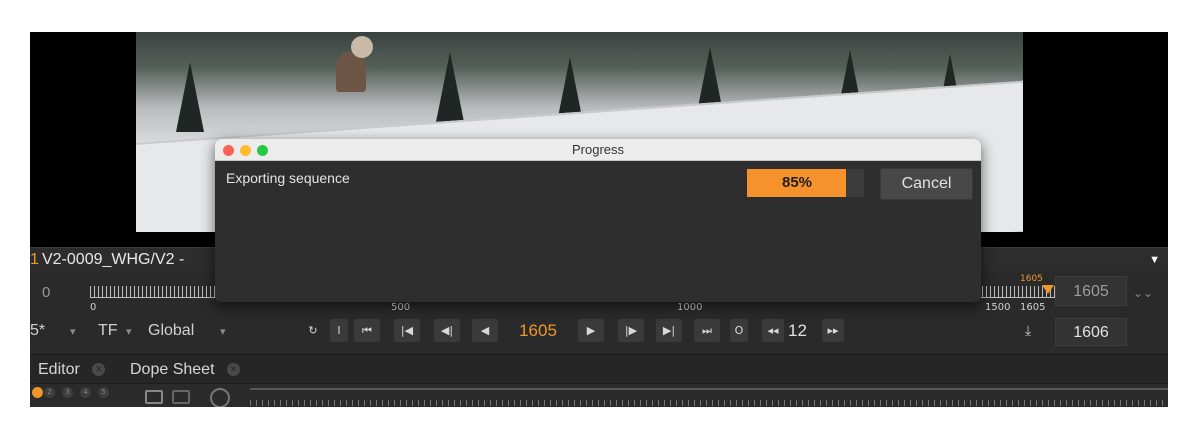 Image resolution: width=1198 pixels, height=438 pixels. What do you see at coordinates (1091, 332) in the screenshot?
I see `out-frame-field: 1606` at bounding box center [1091, 332].